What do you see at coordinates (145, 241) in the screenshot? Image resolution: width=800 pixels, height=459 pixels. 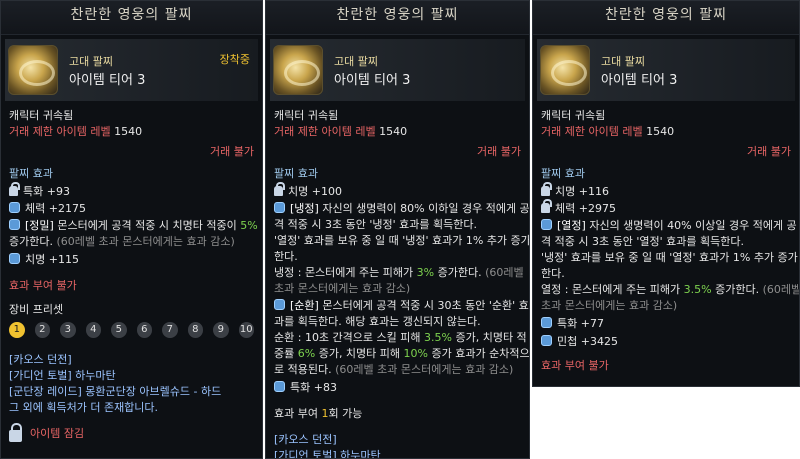 I see `precision-note: (60레벨 초과 몬스터에게는 효과 감소)` at bounding box center [145, 241].